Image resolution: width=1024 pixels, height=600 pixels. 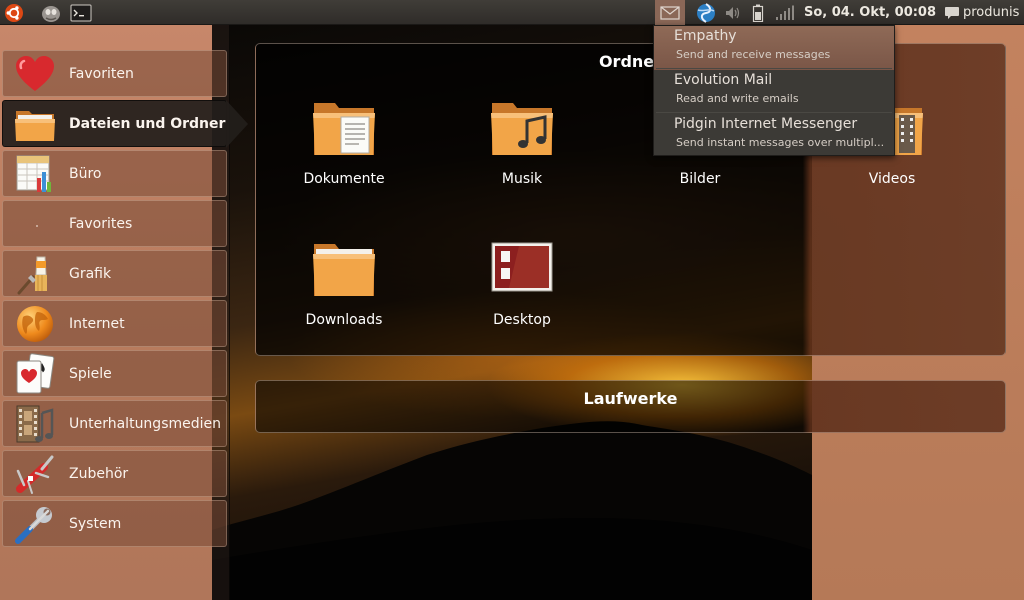 I want to click on user-menu: produnis, so click(x=984, y=12).